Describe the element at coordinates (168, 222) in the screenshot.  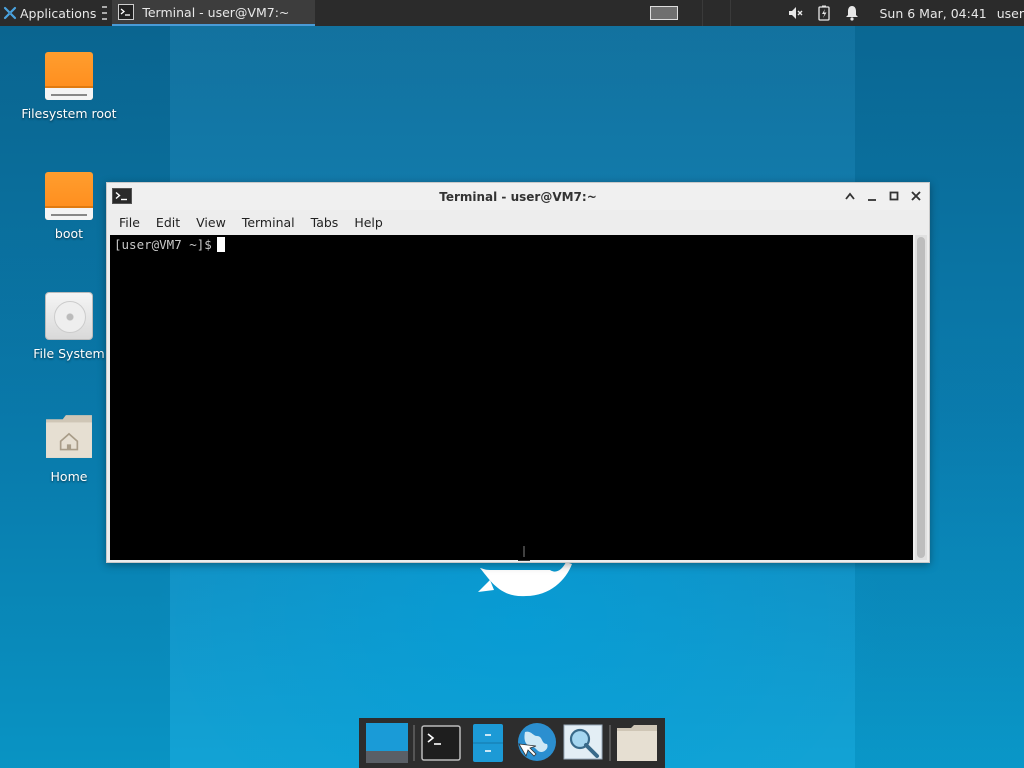
I see `menu-edit: Edit` at that location.